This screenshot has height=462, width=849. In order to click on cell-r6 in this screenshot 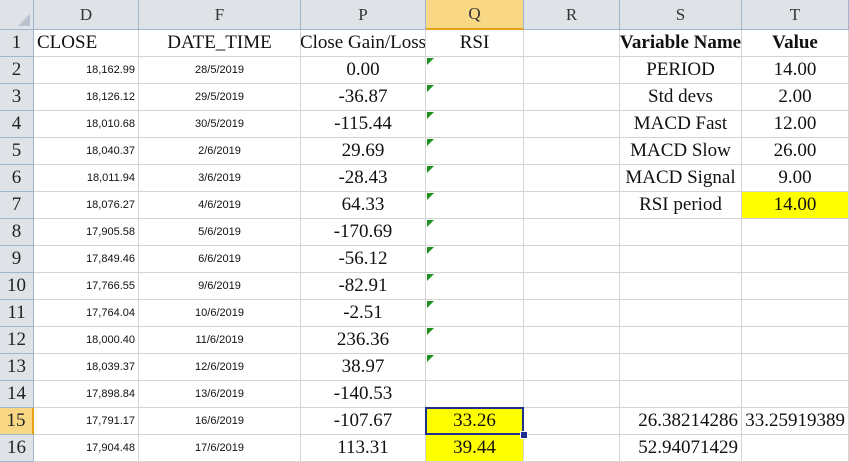, I will do `click(572, 178)`.